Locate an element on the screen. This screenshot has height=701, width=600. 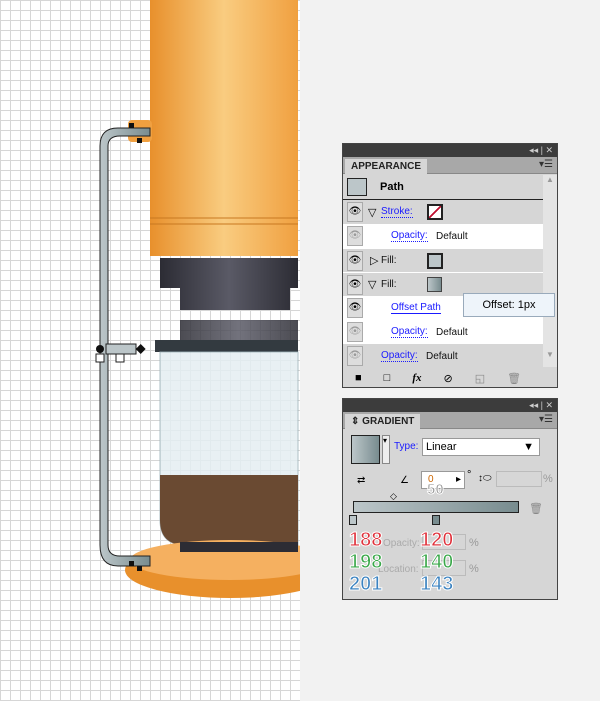
clear-icon: □ is located at coordinates (387, 378).